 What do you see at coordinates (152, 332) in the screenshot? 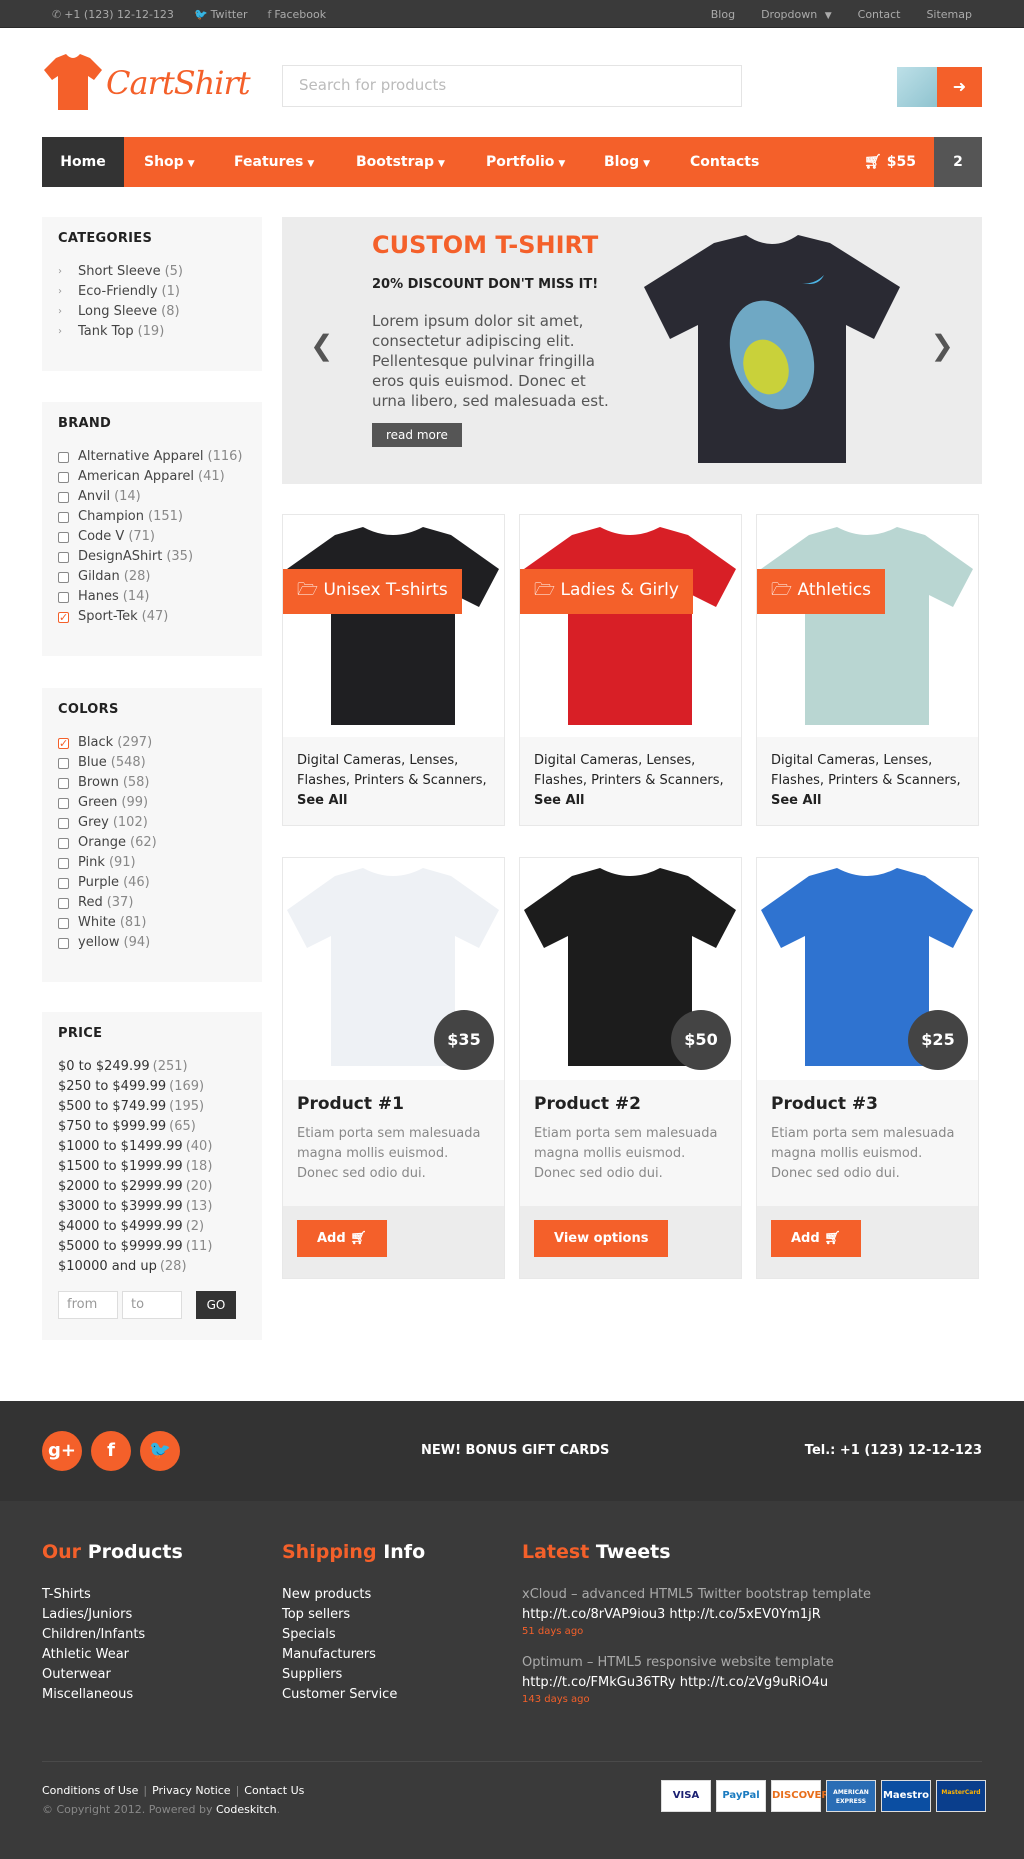
I see `category-item: › Tank Top (19)` at bounding box center [152, 332].